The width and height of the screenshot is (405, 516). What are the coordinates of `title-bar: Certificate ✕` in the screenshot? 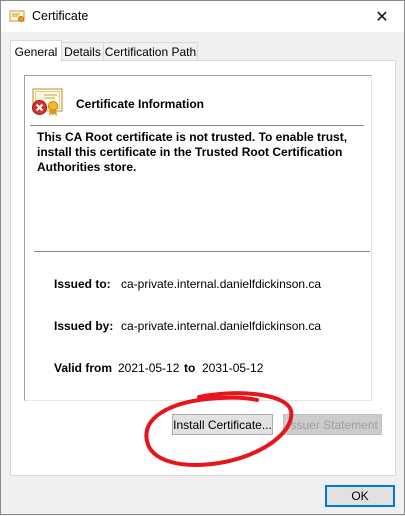 It's located at (202, 16).